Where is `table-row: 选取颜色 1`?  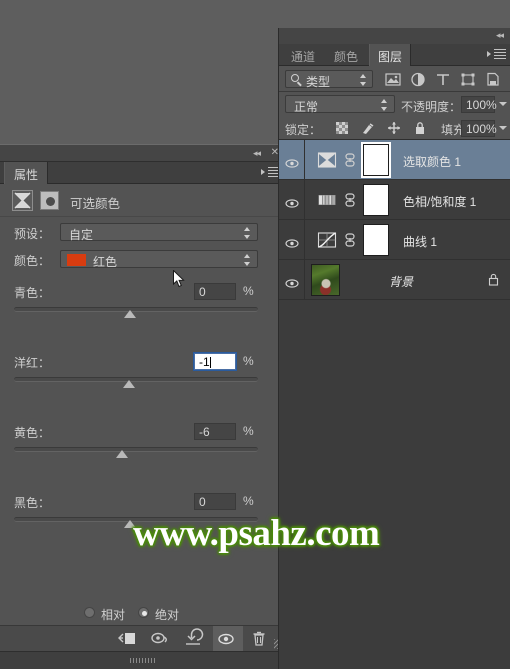
table-row: 选取颜色 1 is located at coordinates (394, 160).